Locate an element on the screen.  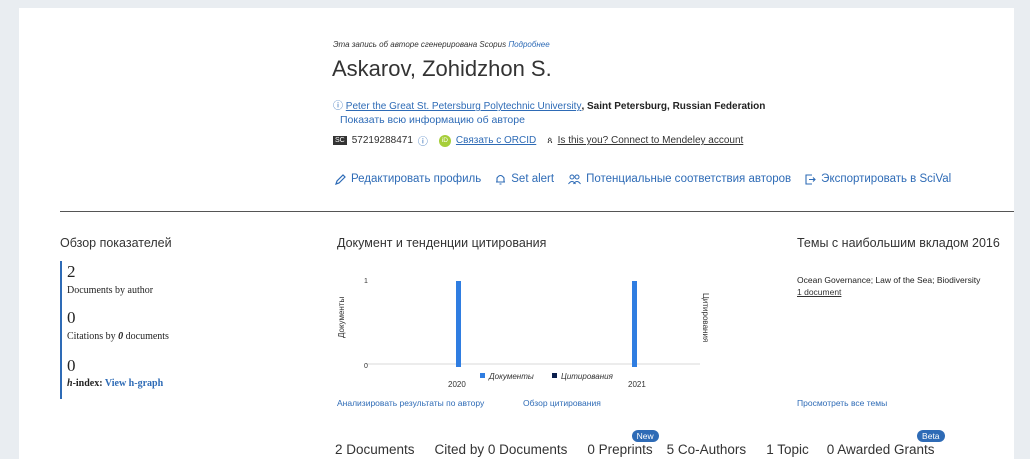
tab-cited-by: Cited by 0 Documents is located at coordinates (501, 450).